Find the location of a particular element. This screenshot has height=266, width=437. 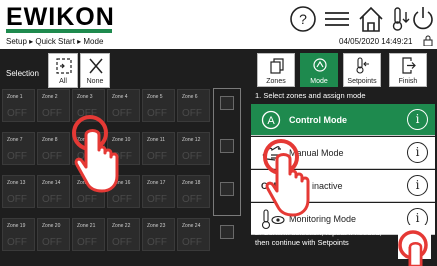

zone-name: Zone 19 is located at coordinates (16, 226).